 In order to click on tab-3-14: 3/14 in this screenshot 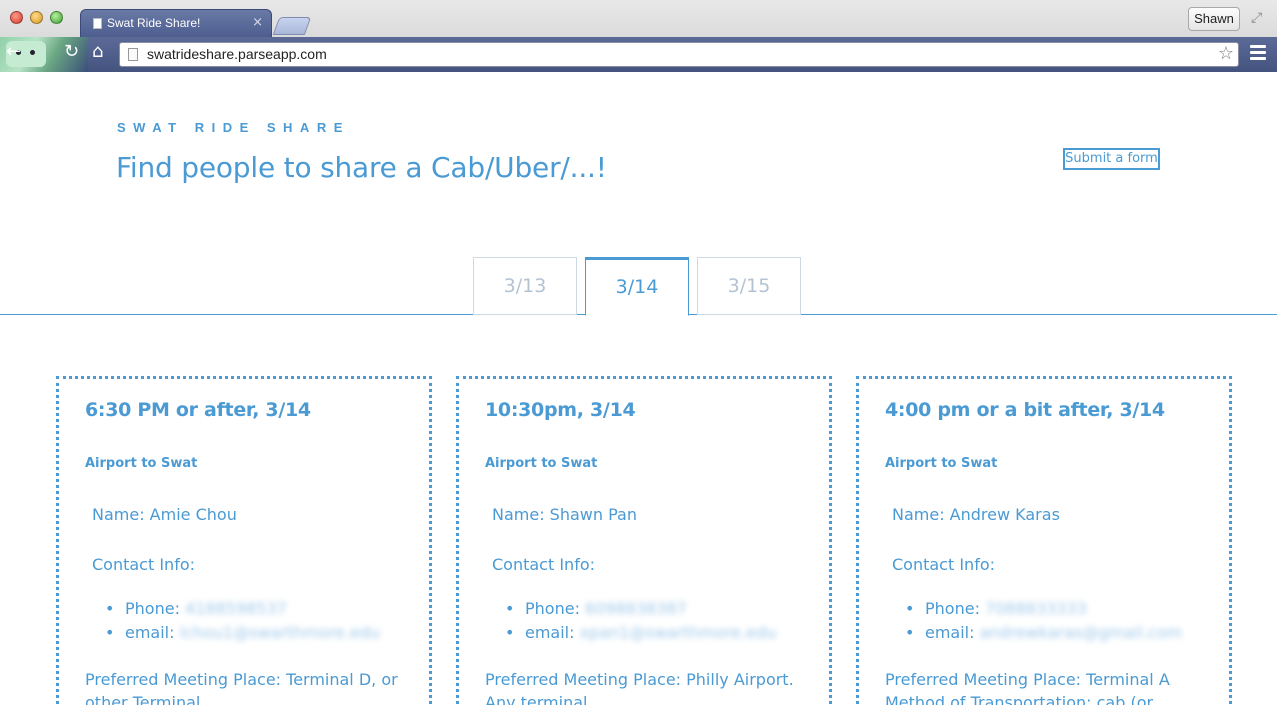, I will do `click(637, 286)`.